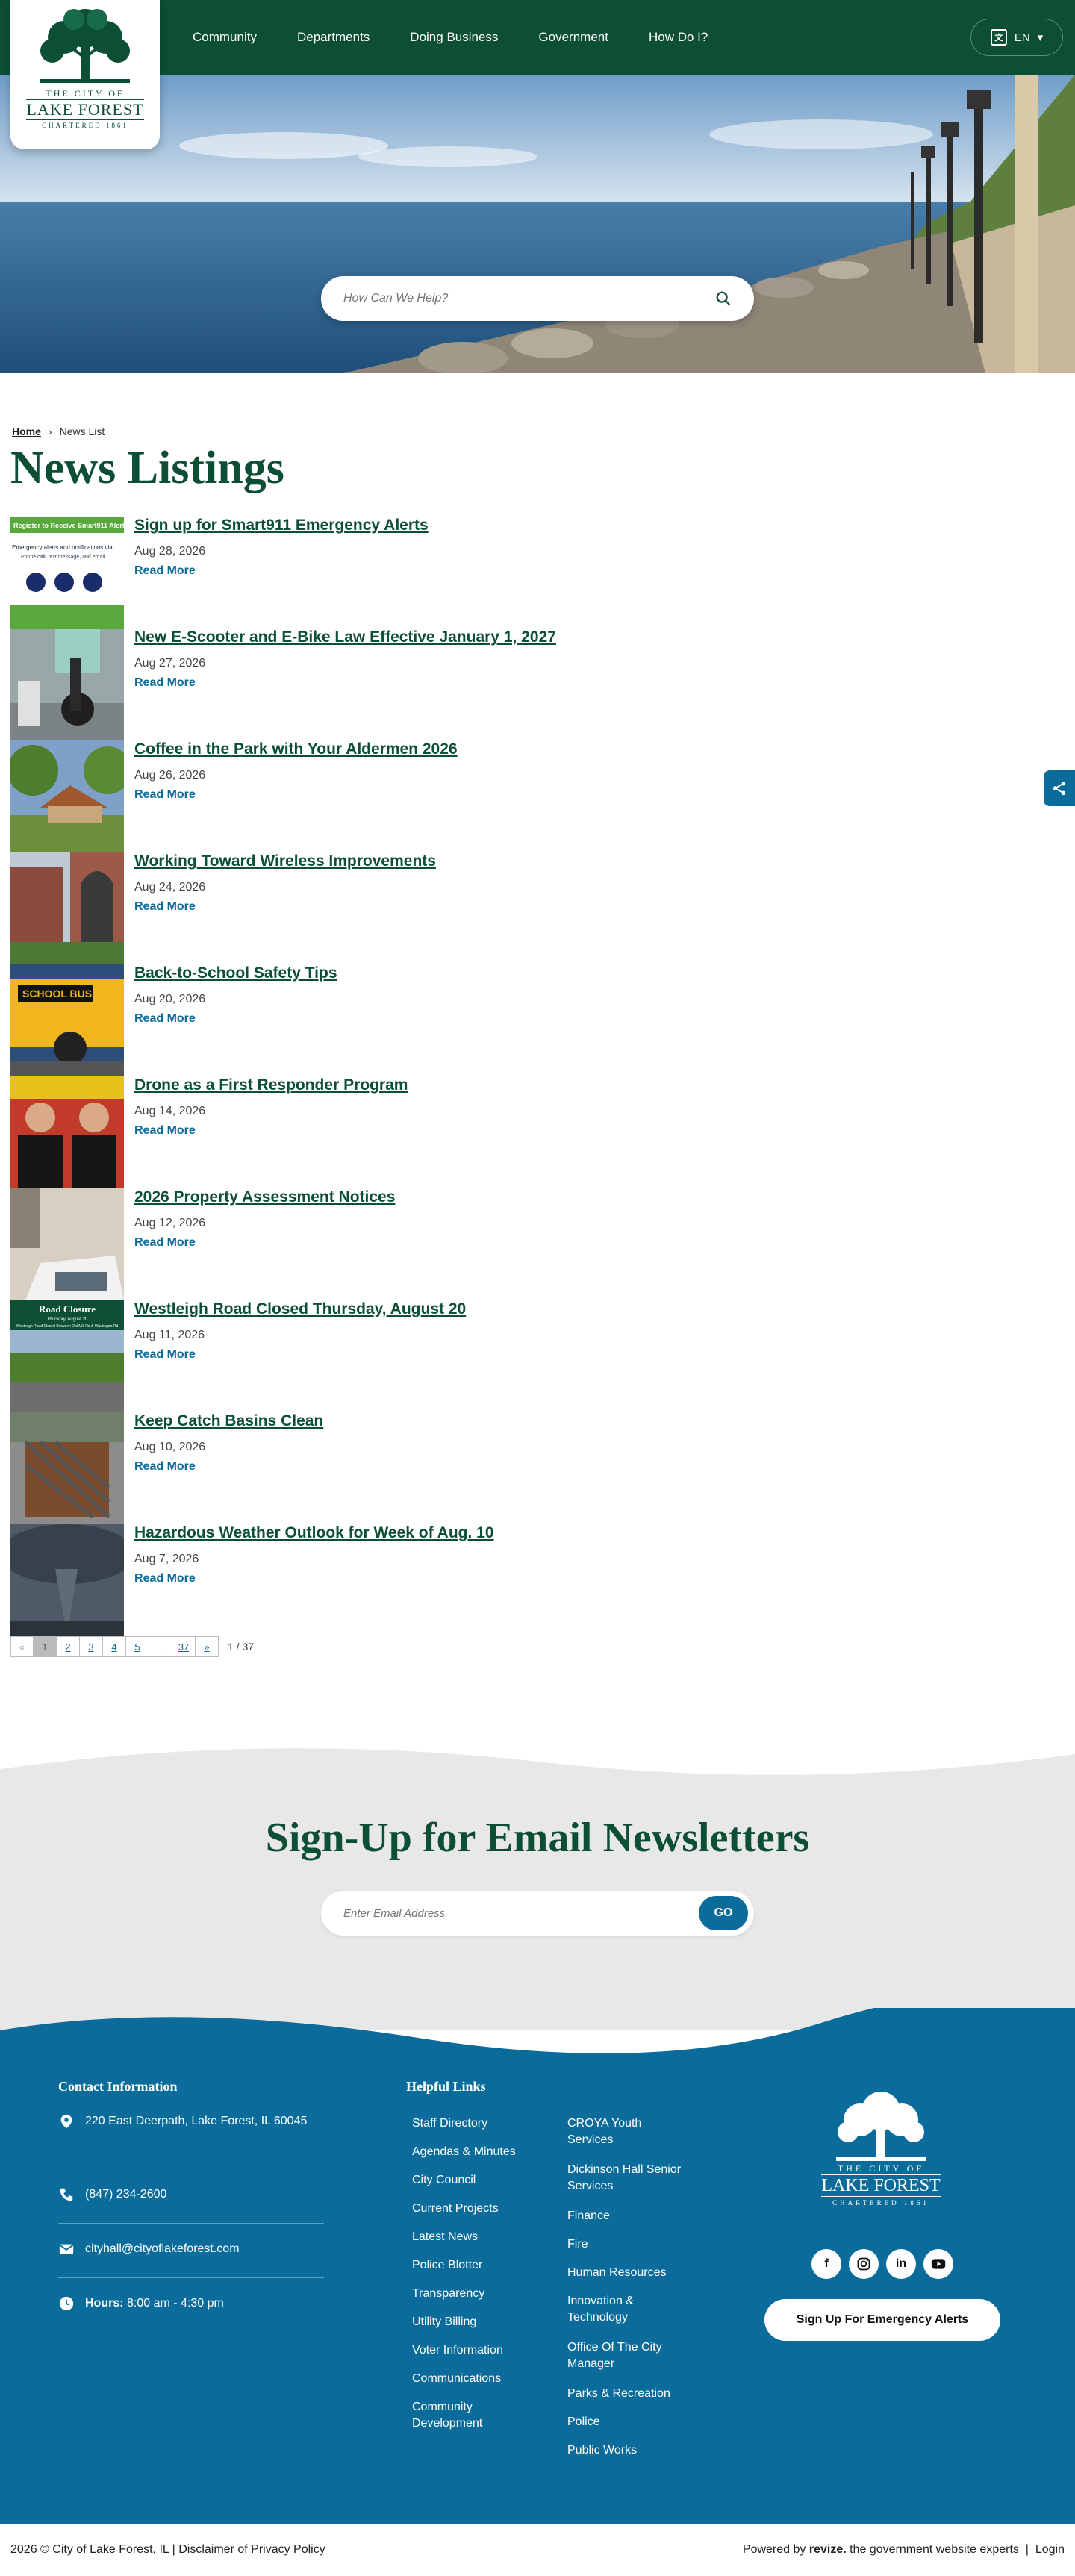  I want to click on road-closure-label: Road Closure, so click(67, 1308).